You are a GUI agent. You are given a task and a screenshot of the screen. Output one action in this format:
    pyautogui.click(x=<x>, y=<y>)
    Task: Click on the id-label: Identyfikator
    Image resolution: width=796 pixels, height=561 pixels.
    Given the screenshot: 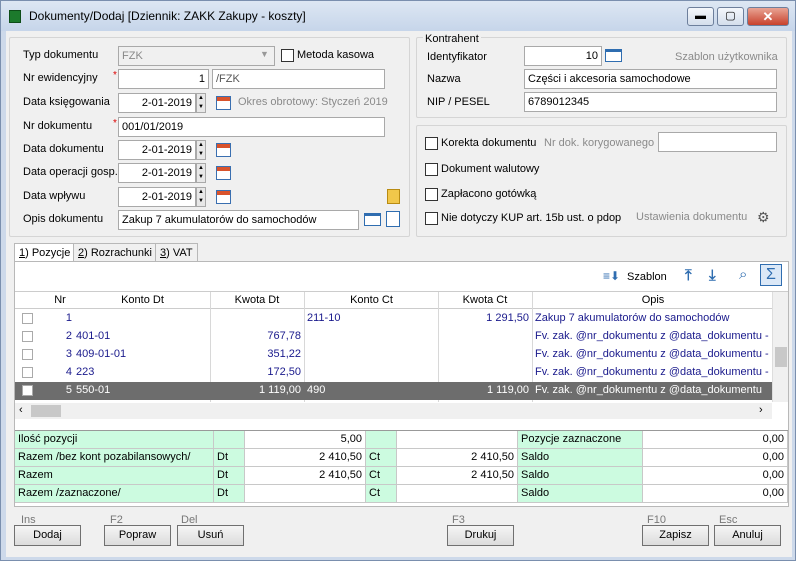 What is the action you would take?
    pyautogui.click(x=457, y=57)
    